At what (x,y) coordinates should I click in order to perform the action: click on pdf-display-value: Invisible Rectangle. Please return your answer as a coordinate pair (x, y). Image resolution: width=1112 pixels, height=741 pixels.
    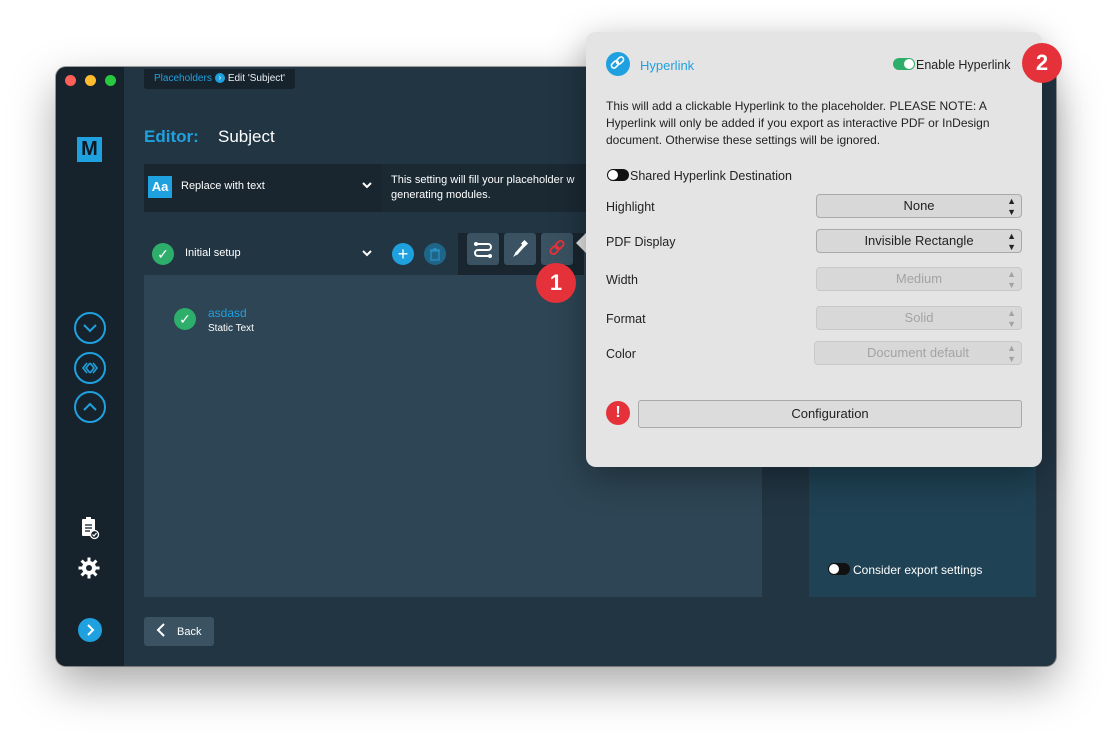
    Looking at the image, I should click on (919, 240).